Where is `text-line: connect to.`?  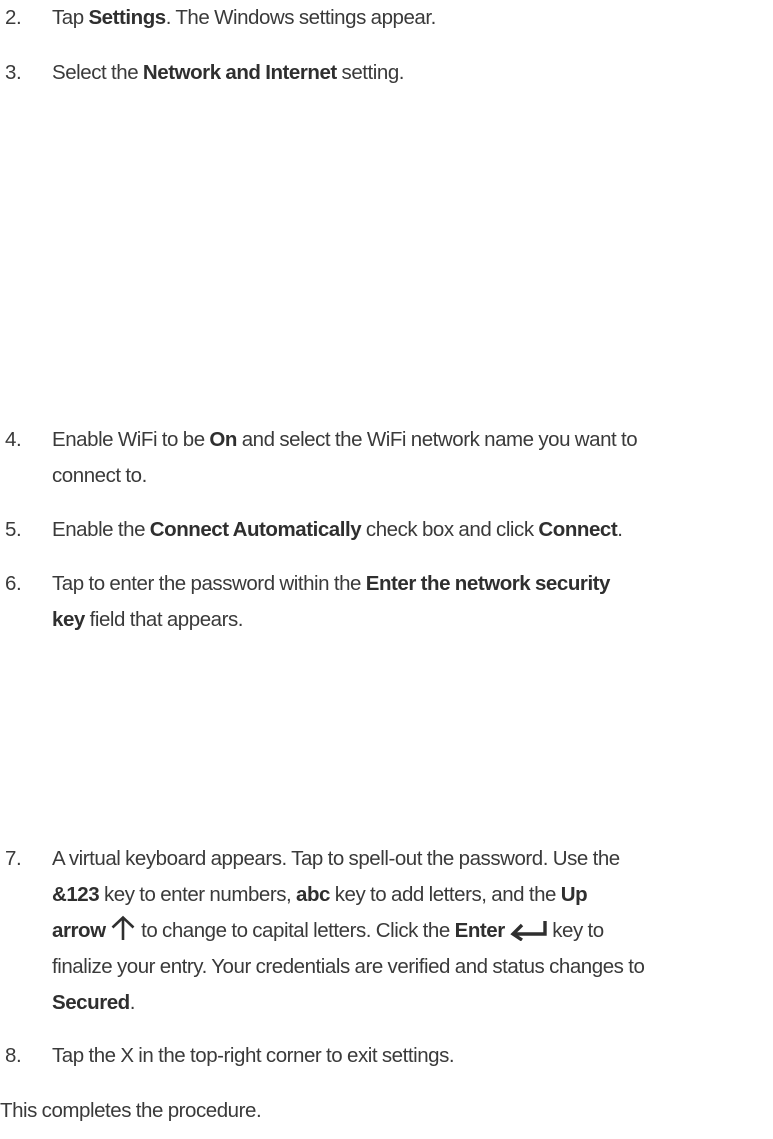 text-line: connect to. is located at coordinates (99, 475).